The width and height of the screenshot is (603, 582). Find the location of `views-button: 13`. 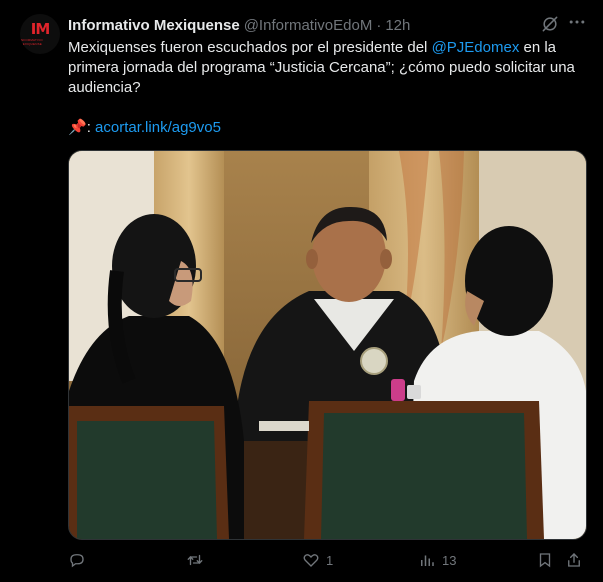

views-button: 13 is located at coordinates (437, 560).